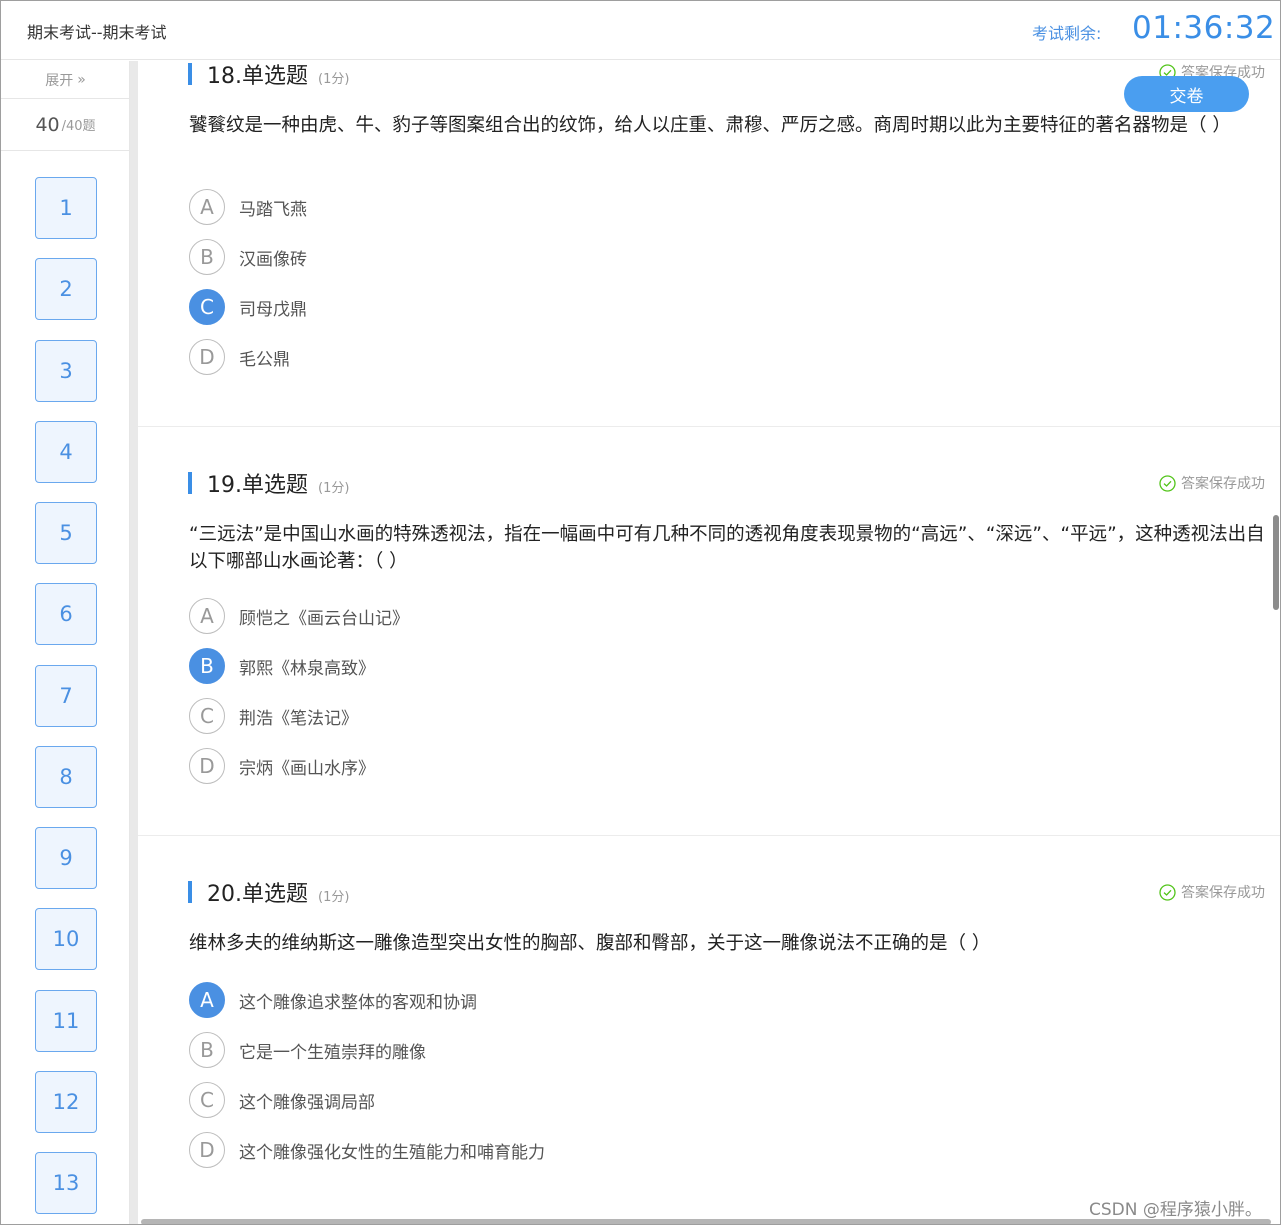 This screenshot has width=1281, height=1225. What do you see at coordinates (278, 894) in the screenshot?
I see `question-title: 20.单选题 (1分)` at bounding box center [278, 894].